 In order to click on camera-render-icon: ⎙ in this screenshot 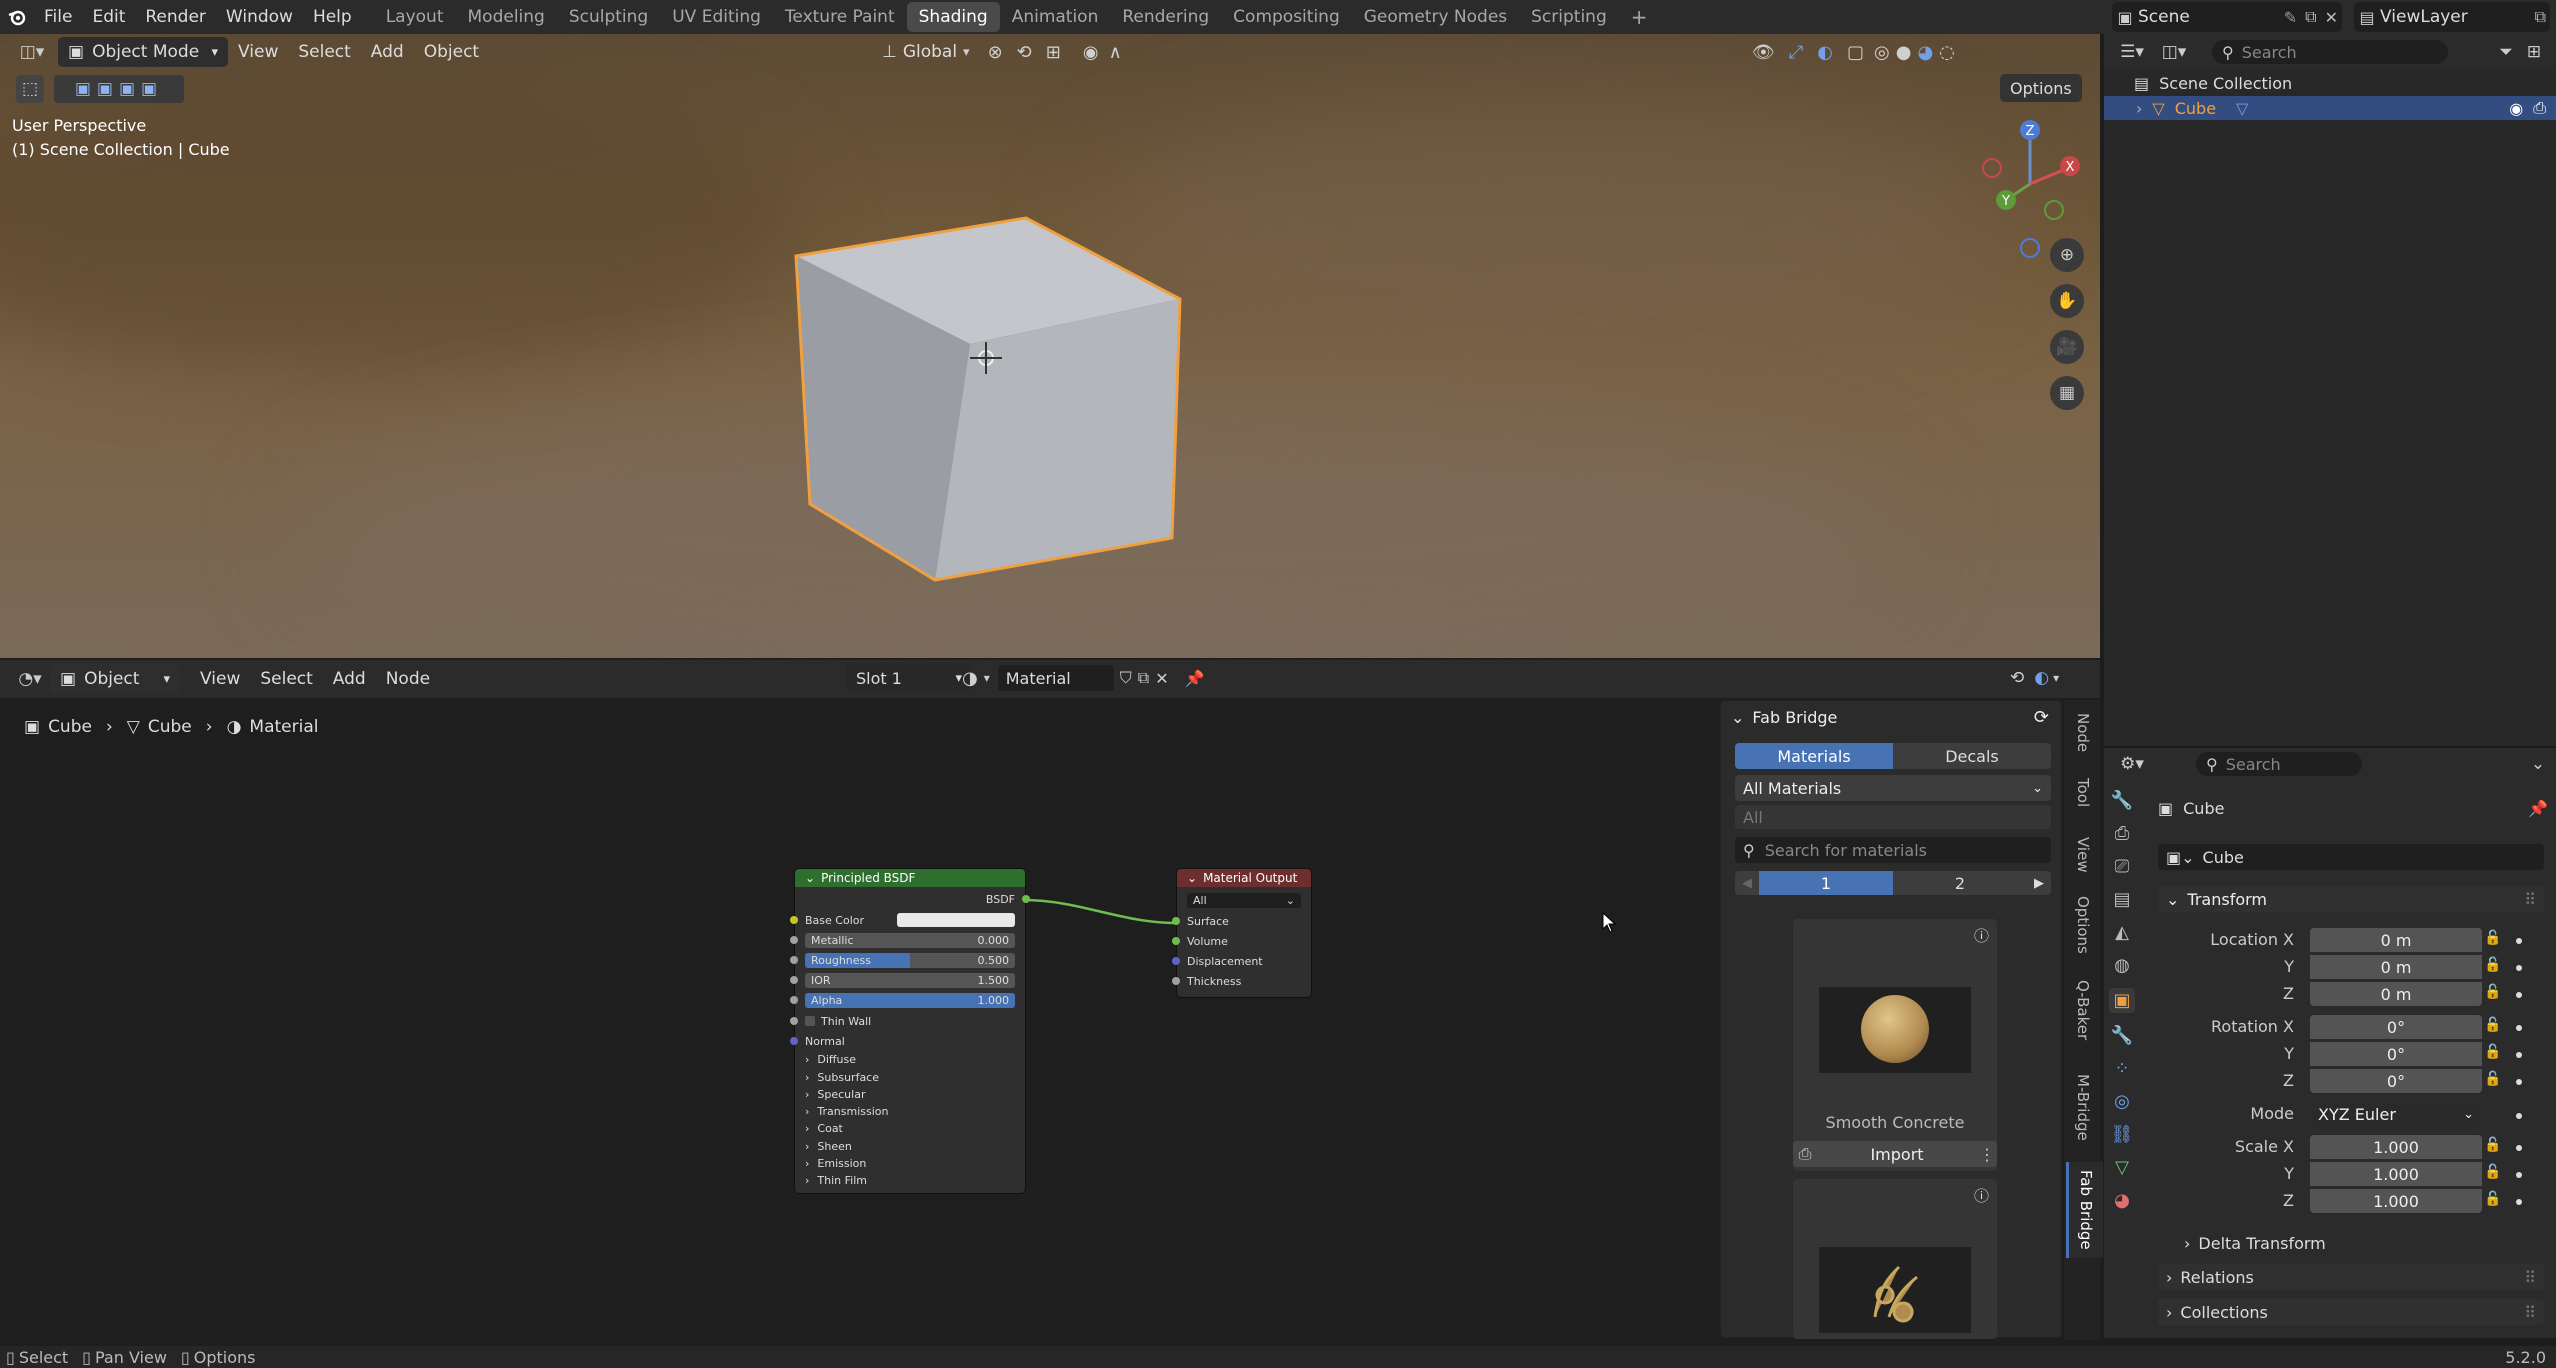, I will do `click(2539, 108)`.